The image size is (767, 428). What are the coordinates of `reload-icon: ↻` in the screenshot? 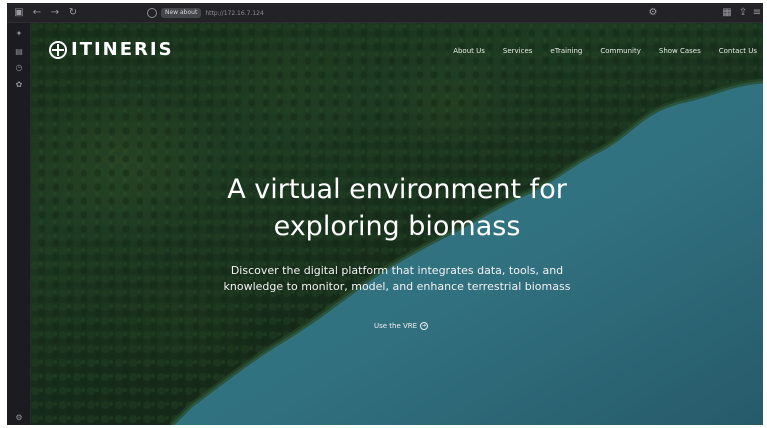 It's located at (73, 13).